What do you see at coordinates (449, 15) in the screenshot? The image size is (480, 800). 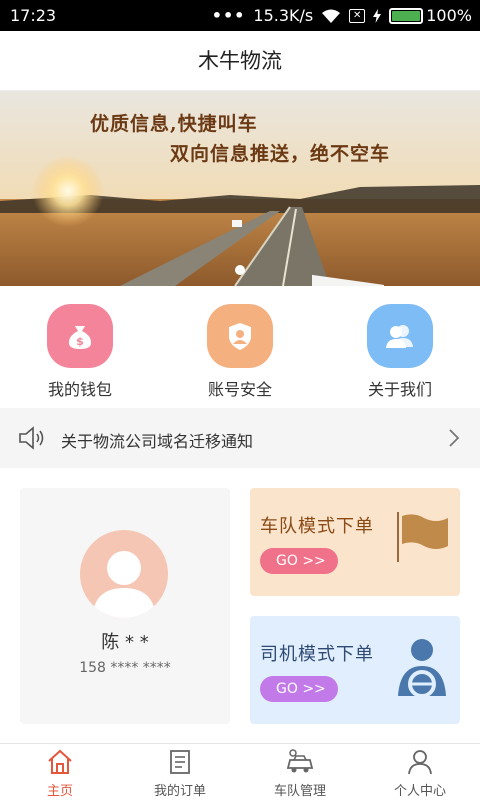 I see `battery-percent: 100%` at bounding box center [449, 15].